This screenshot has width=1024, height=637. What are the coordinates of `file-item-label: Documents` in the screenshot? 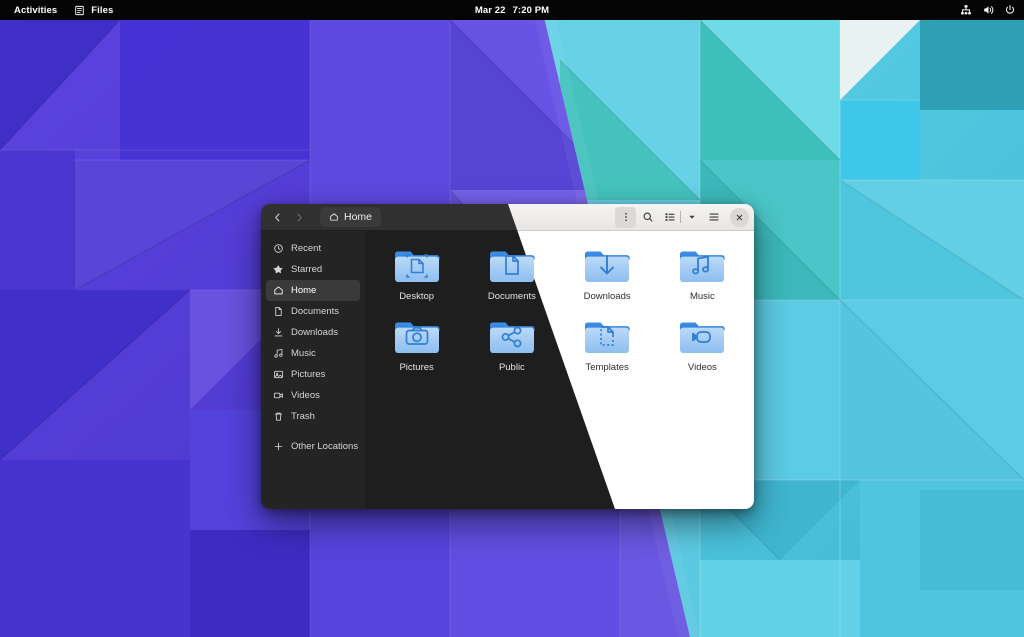 It's located at (511, 296).